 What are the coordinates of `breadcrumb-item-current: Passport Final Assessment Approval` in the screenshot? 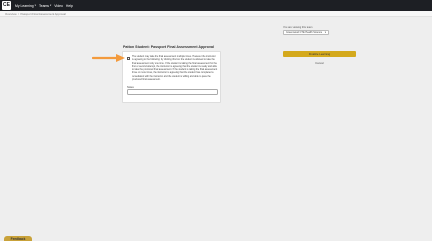 It's located at (43, 13).